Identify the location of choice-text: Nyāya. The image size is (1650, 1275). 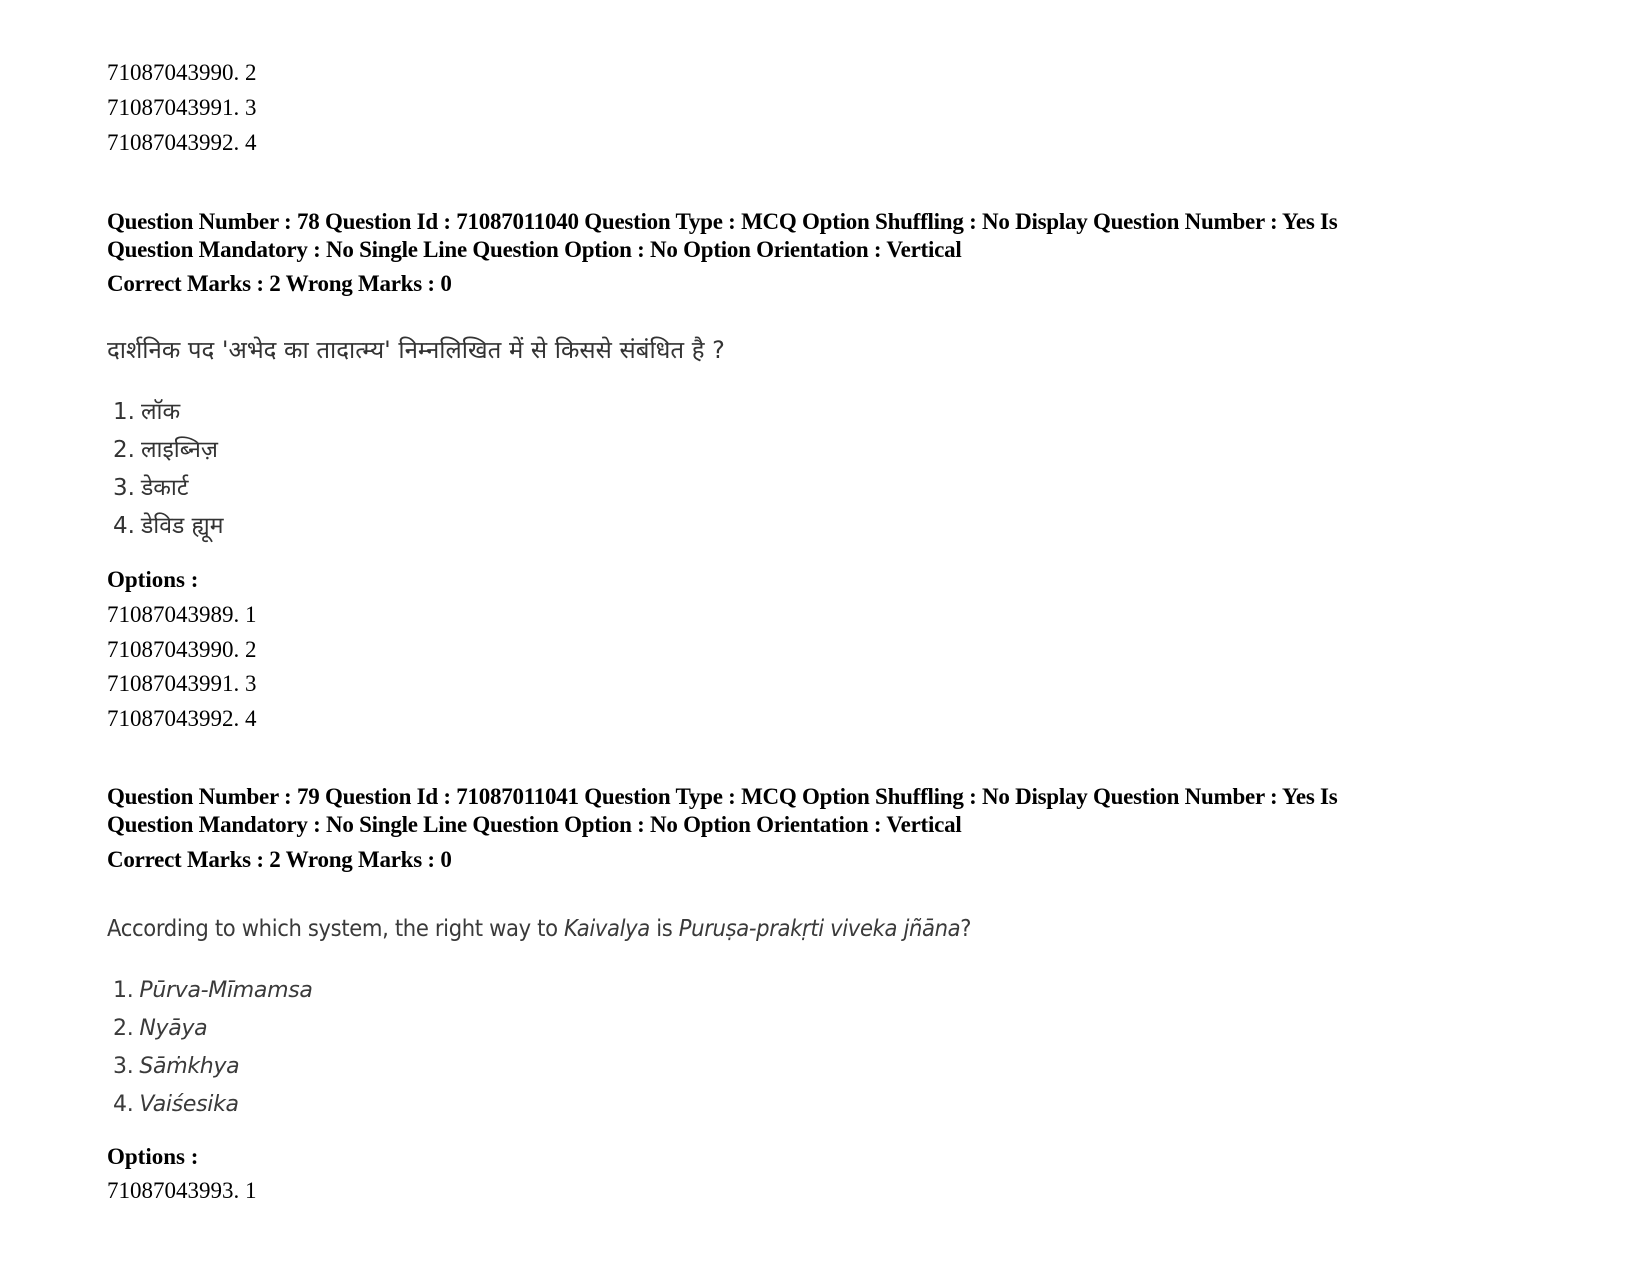
(173, 1028).